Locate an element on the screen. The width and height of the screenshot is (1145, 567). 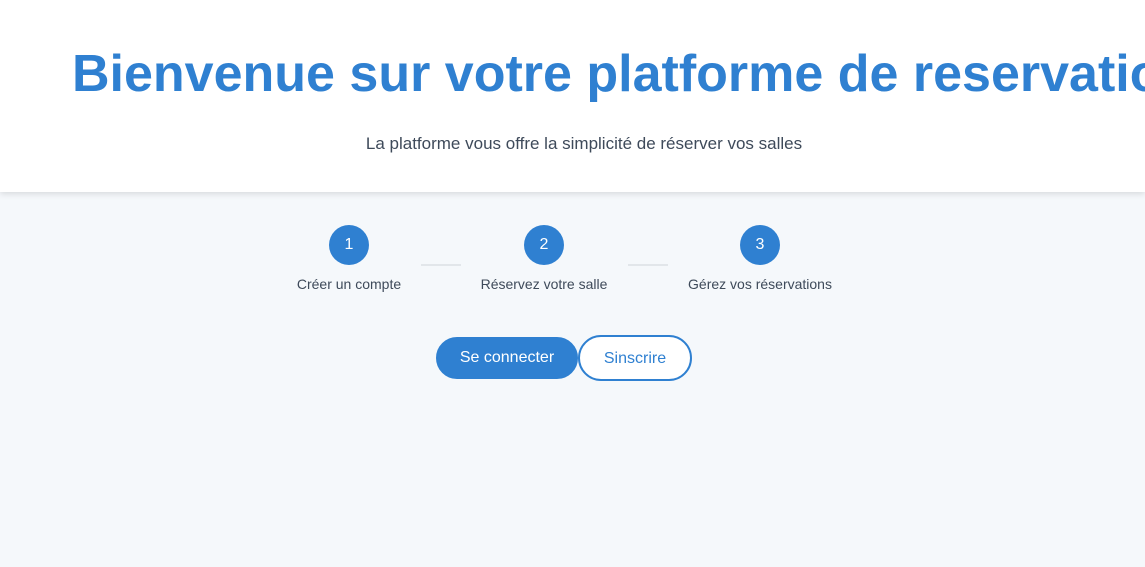
step-book-room: 2 Réservez votre salle is located at coordinates (544, 259).